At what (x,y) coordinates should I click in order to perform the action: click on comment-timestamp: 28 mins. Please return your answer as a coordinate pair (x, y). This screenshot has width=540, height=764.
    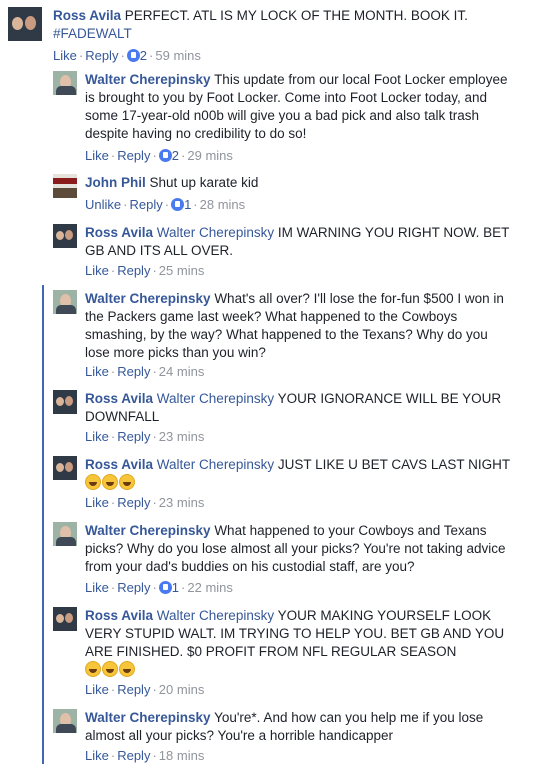
    Looking at the image, I should click on (223, 204).